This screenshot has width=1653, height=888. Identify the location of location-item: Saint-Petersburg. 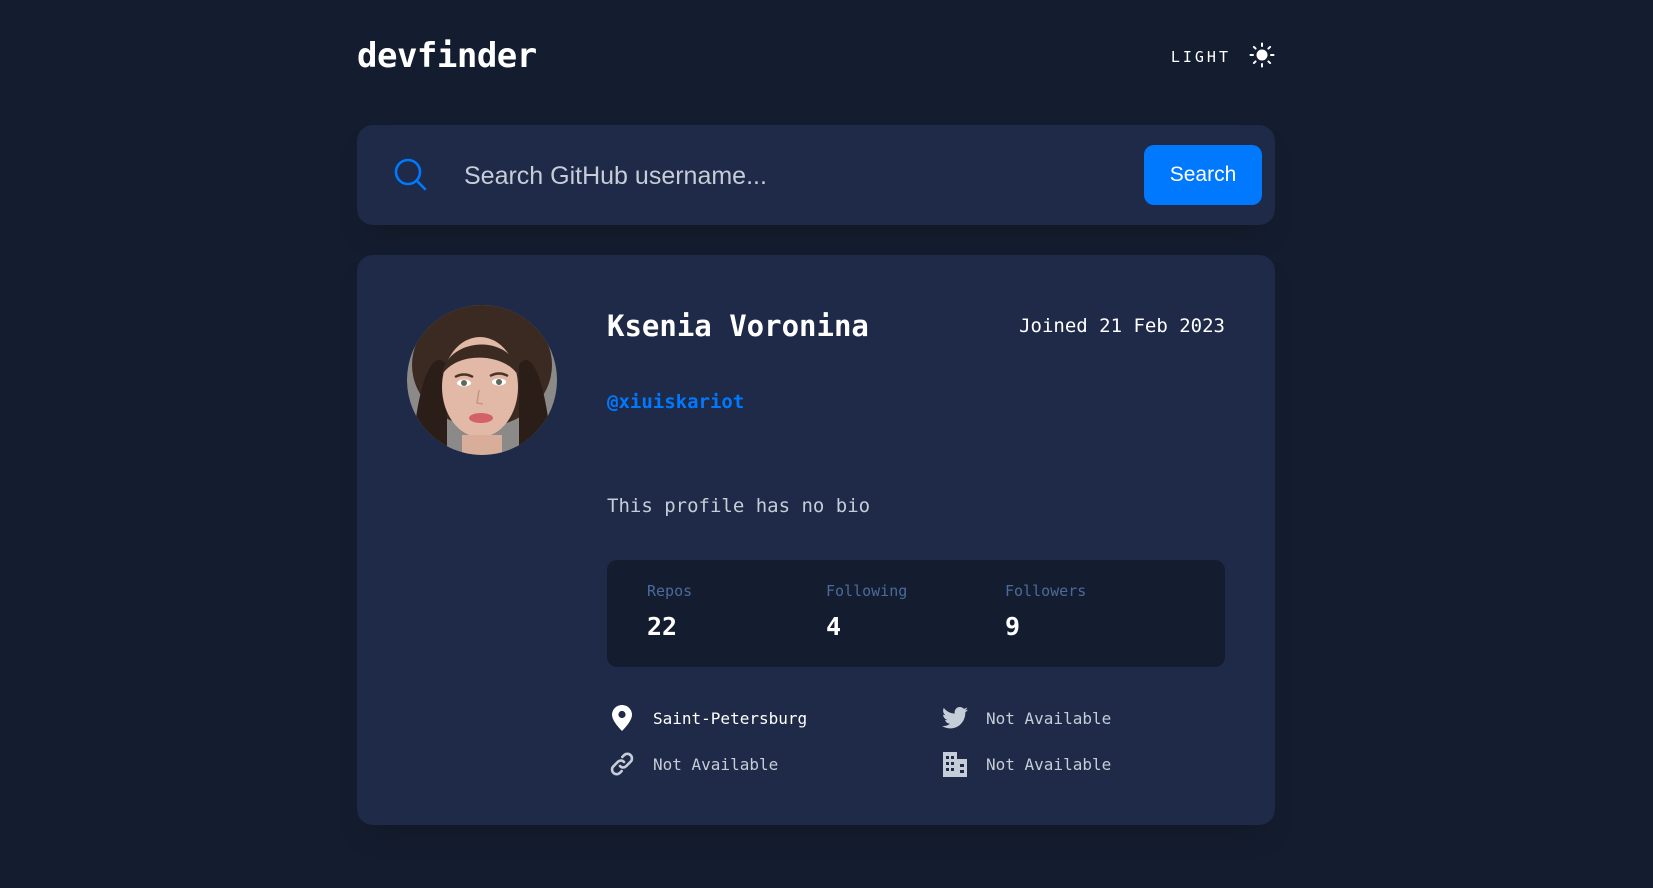
(707, 718).